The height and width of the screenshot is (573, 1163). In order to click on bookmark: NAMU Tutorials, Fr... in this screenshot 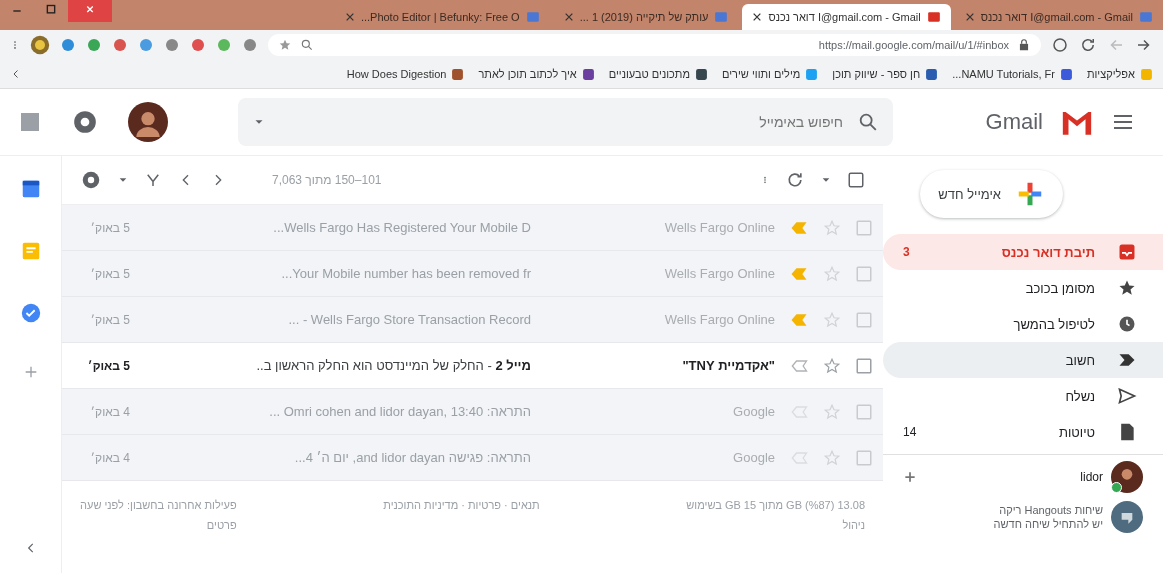, I will do `click(1012, 74)`.